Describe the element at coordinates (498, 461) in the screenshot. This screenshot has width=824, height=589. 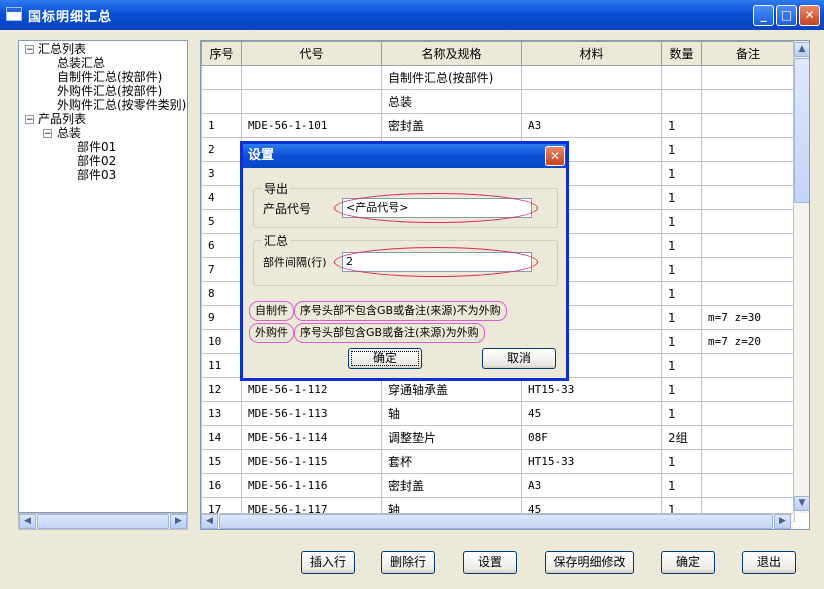
I see `table-row: 15 MDE-56-1-115 套杯 HT15-33 1` at that location.